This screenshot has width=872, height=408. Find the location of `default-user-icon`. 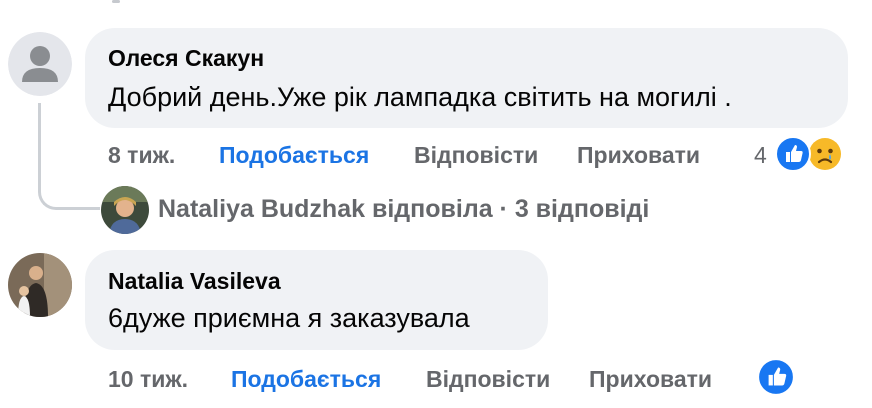

default-user-icon is located at coordinates (40, 64).